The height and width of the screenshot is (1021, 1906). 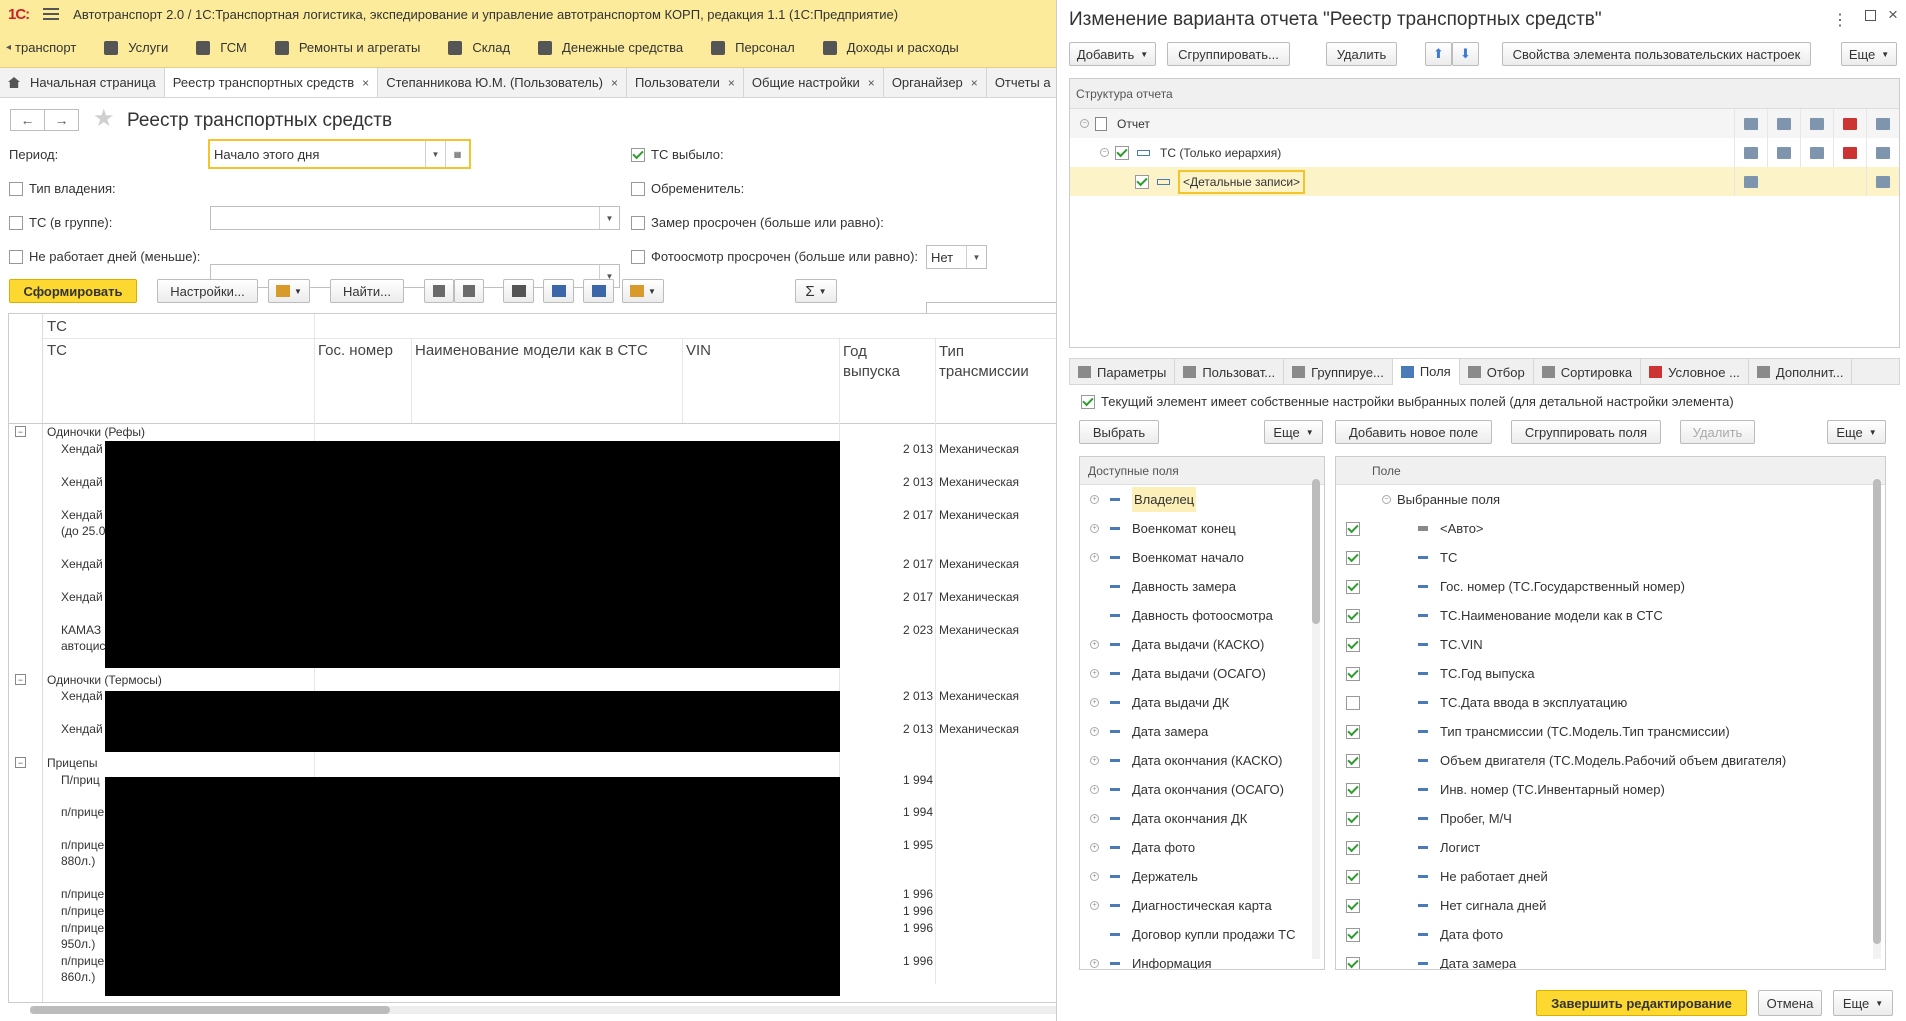 What do you see at coordinates (1413, 432) in the screenshot?
I see `add-new-field-button: Добавить новое поле` at bounding box center [1413, 432].